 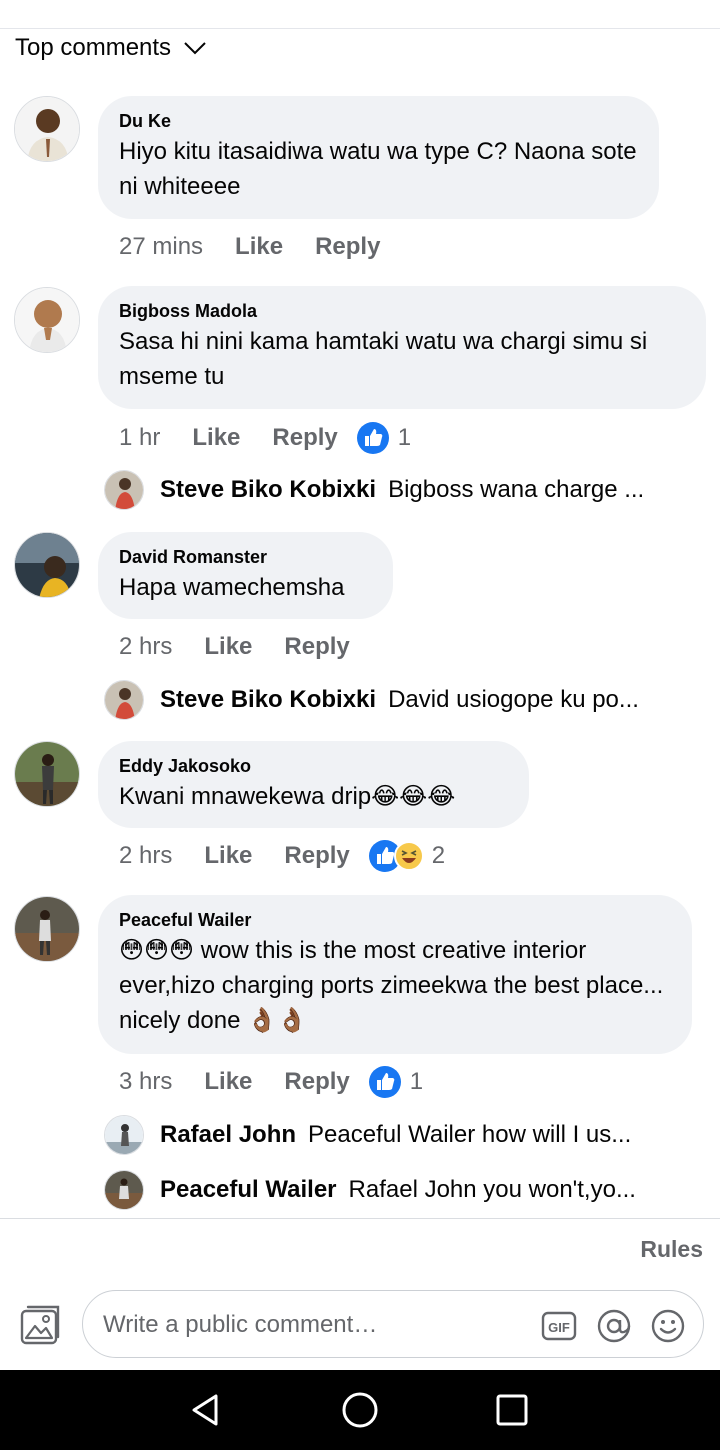 I want to click on chevron-down-icon, so click(x=195, y=48).